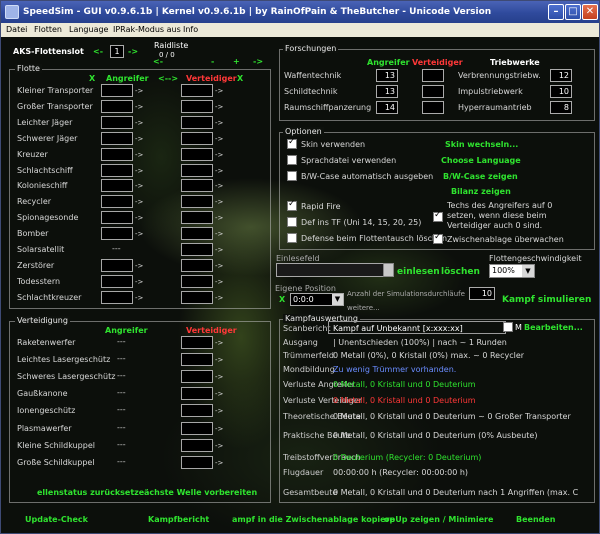  What do you see at coordinates (481, 191) in the screenshot?
I see `bilanz-button: Bilanz zeigen` at bounding box center [481, 191].